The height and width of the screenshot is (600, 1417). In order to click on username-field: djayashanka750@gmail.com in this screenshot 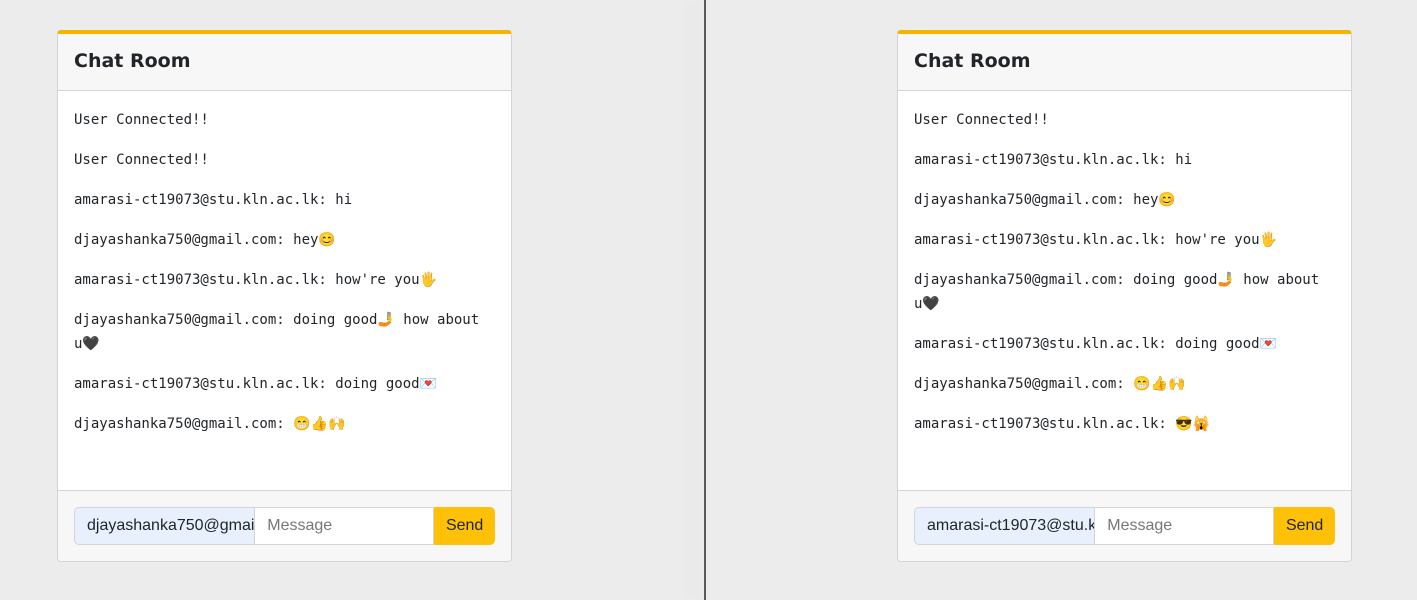, I will do `click(164, 526)`.